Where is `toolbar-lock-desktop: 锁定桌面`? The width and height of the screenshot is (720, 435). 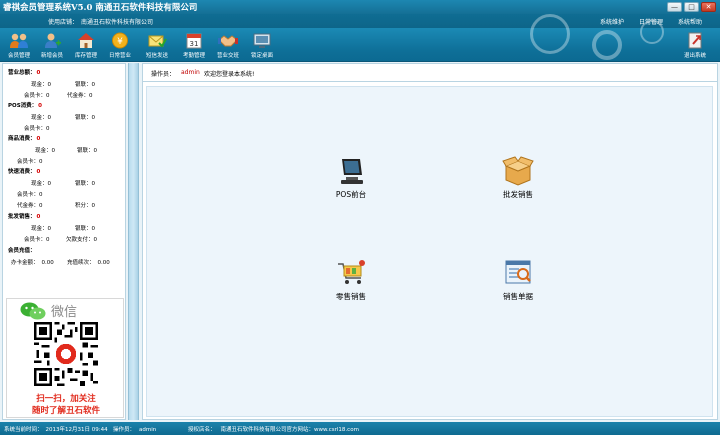 toolbar-lock-desktop: 锁定桌面 is located at coordinates (262, 45).